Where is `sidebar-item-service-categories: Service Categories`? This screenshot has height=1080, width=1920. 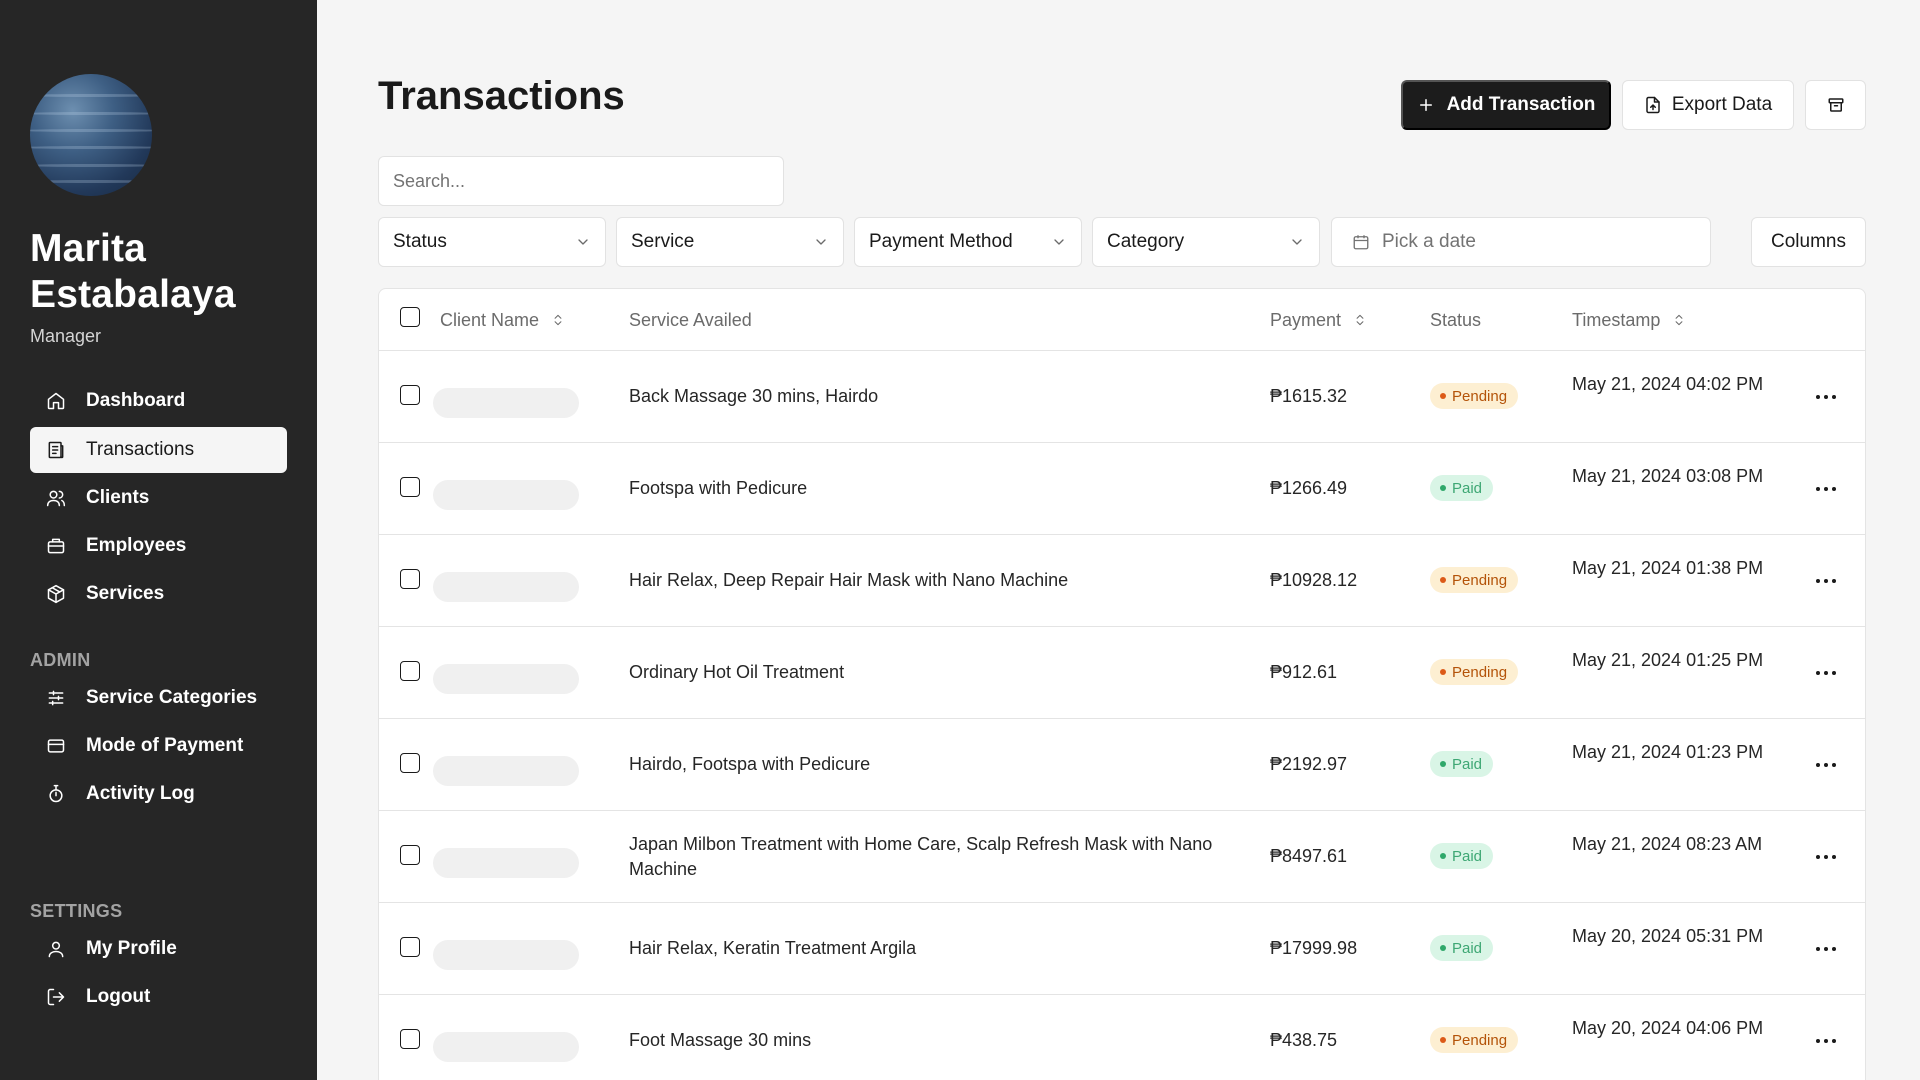 sidebar-item-service-categories: Service Categories is located at coordinates (158, 698).